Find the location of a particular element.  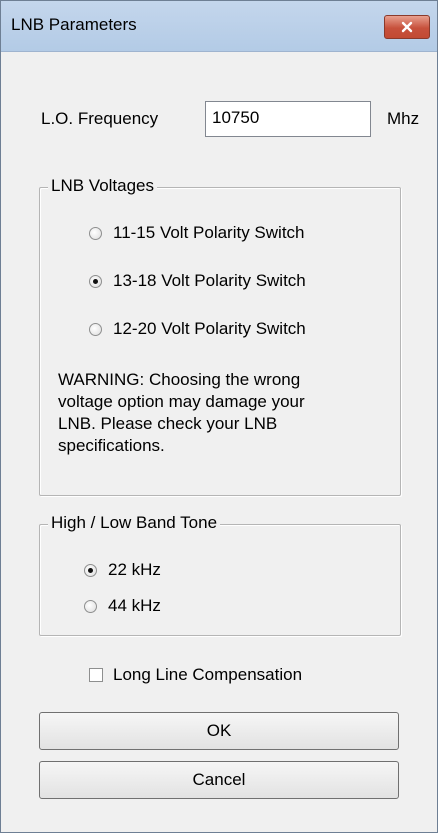

voltage-option-12-20-label: 12-20 Volt Polarity Switch is located at coordinates (209, 329).